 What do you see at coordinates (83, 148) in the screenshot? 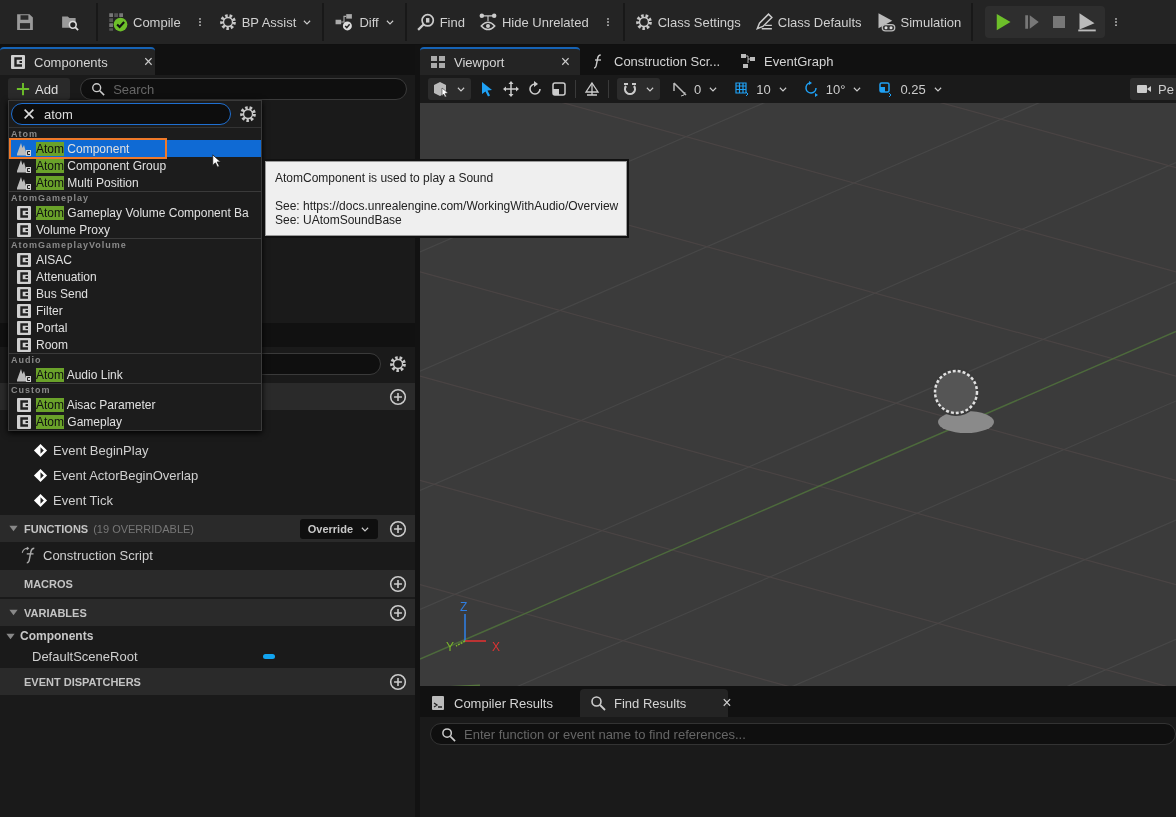
I see `item-label: Atom Component` at bounding box center [83, 148].